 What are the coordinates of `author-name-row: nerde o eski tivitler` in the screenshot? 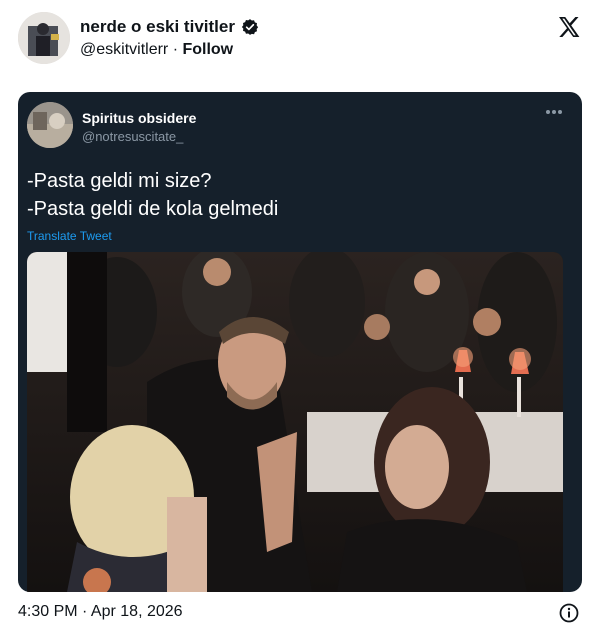 It's located at (169, 27).